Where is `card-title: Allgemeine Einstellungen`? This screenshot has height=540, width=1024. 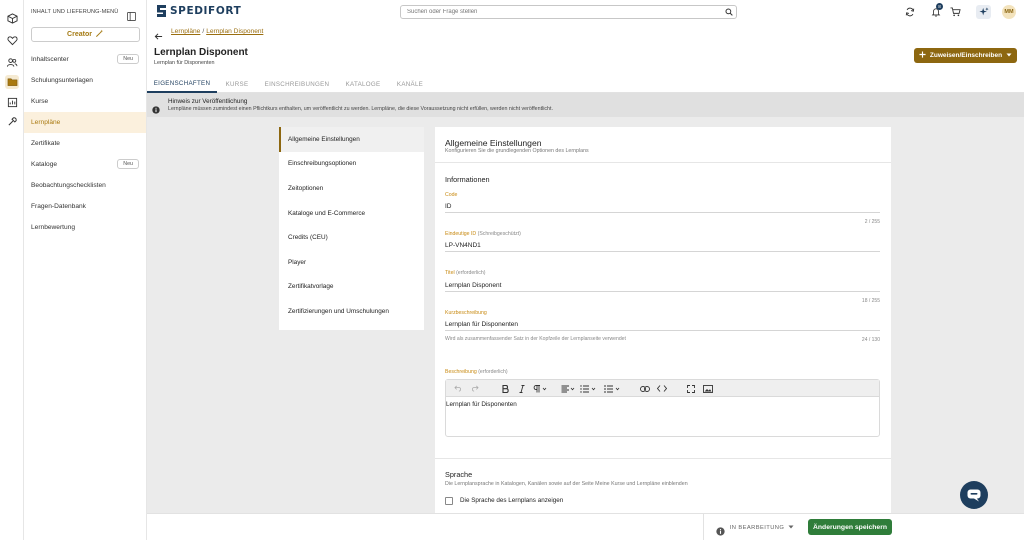
card-title: Allgemeine Einstellungen is located at coordinates (493, 143).